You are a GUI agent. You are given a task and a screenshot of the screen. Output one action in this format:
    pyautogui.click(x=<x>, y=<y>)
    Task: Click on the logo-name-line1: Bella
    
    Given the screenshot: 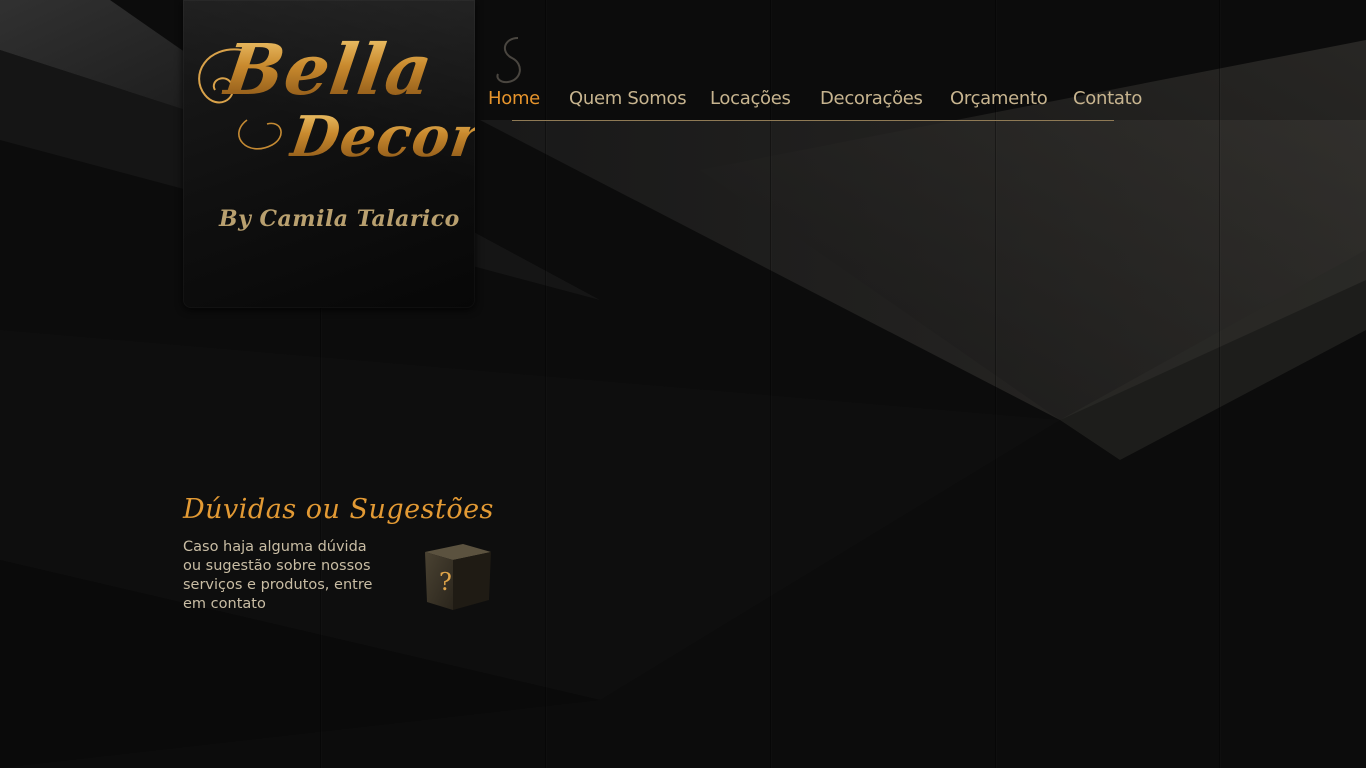 What is the action you would take?
    pyautogui.click(x=329, y=69)
    